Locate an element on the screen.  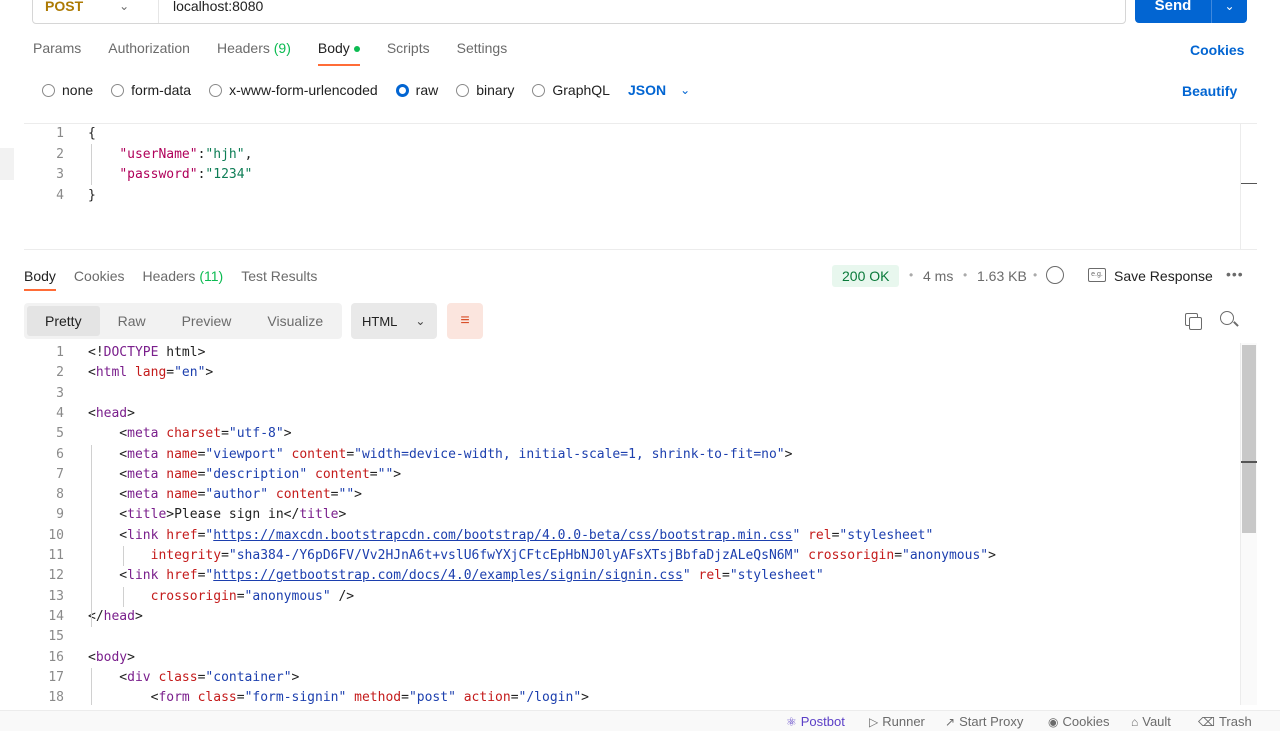
code-line: { is located at coordinates (92, 133).